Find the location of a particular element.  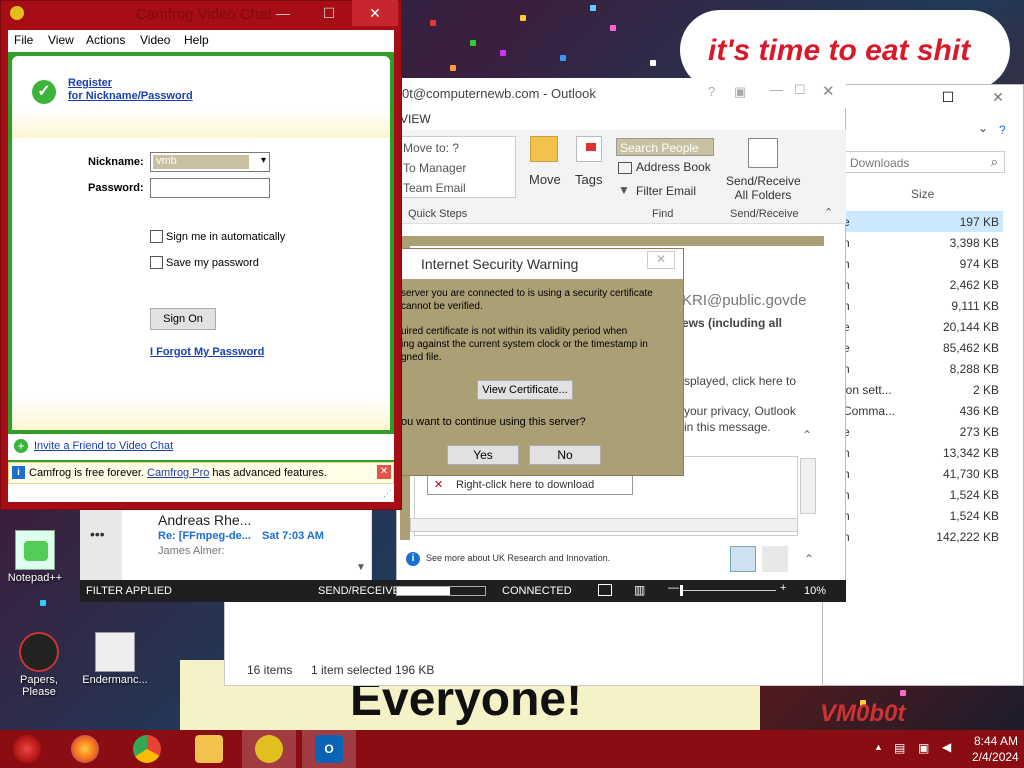

tab-view: VIEW is located at coordinates (415, 119).